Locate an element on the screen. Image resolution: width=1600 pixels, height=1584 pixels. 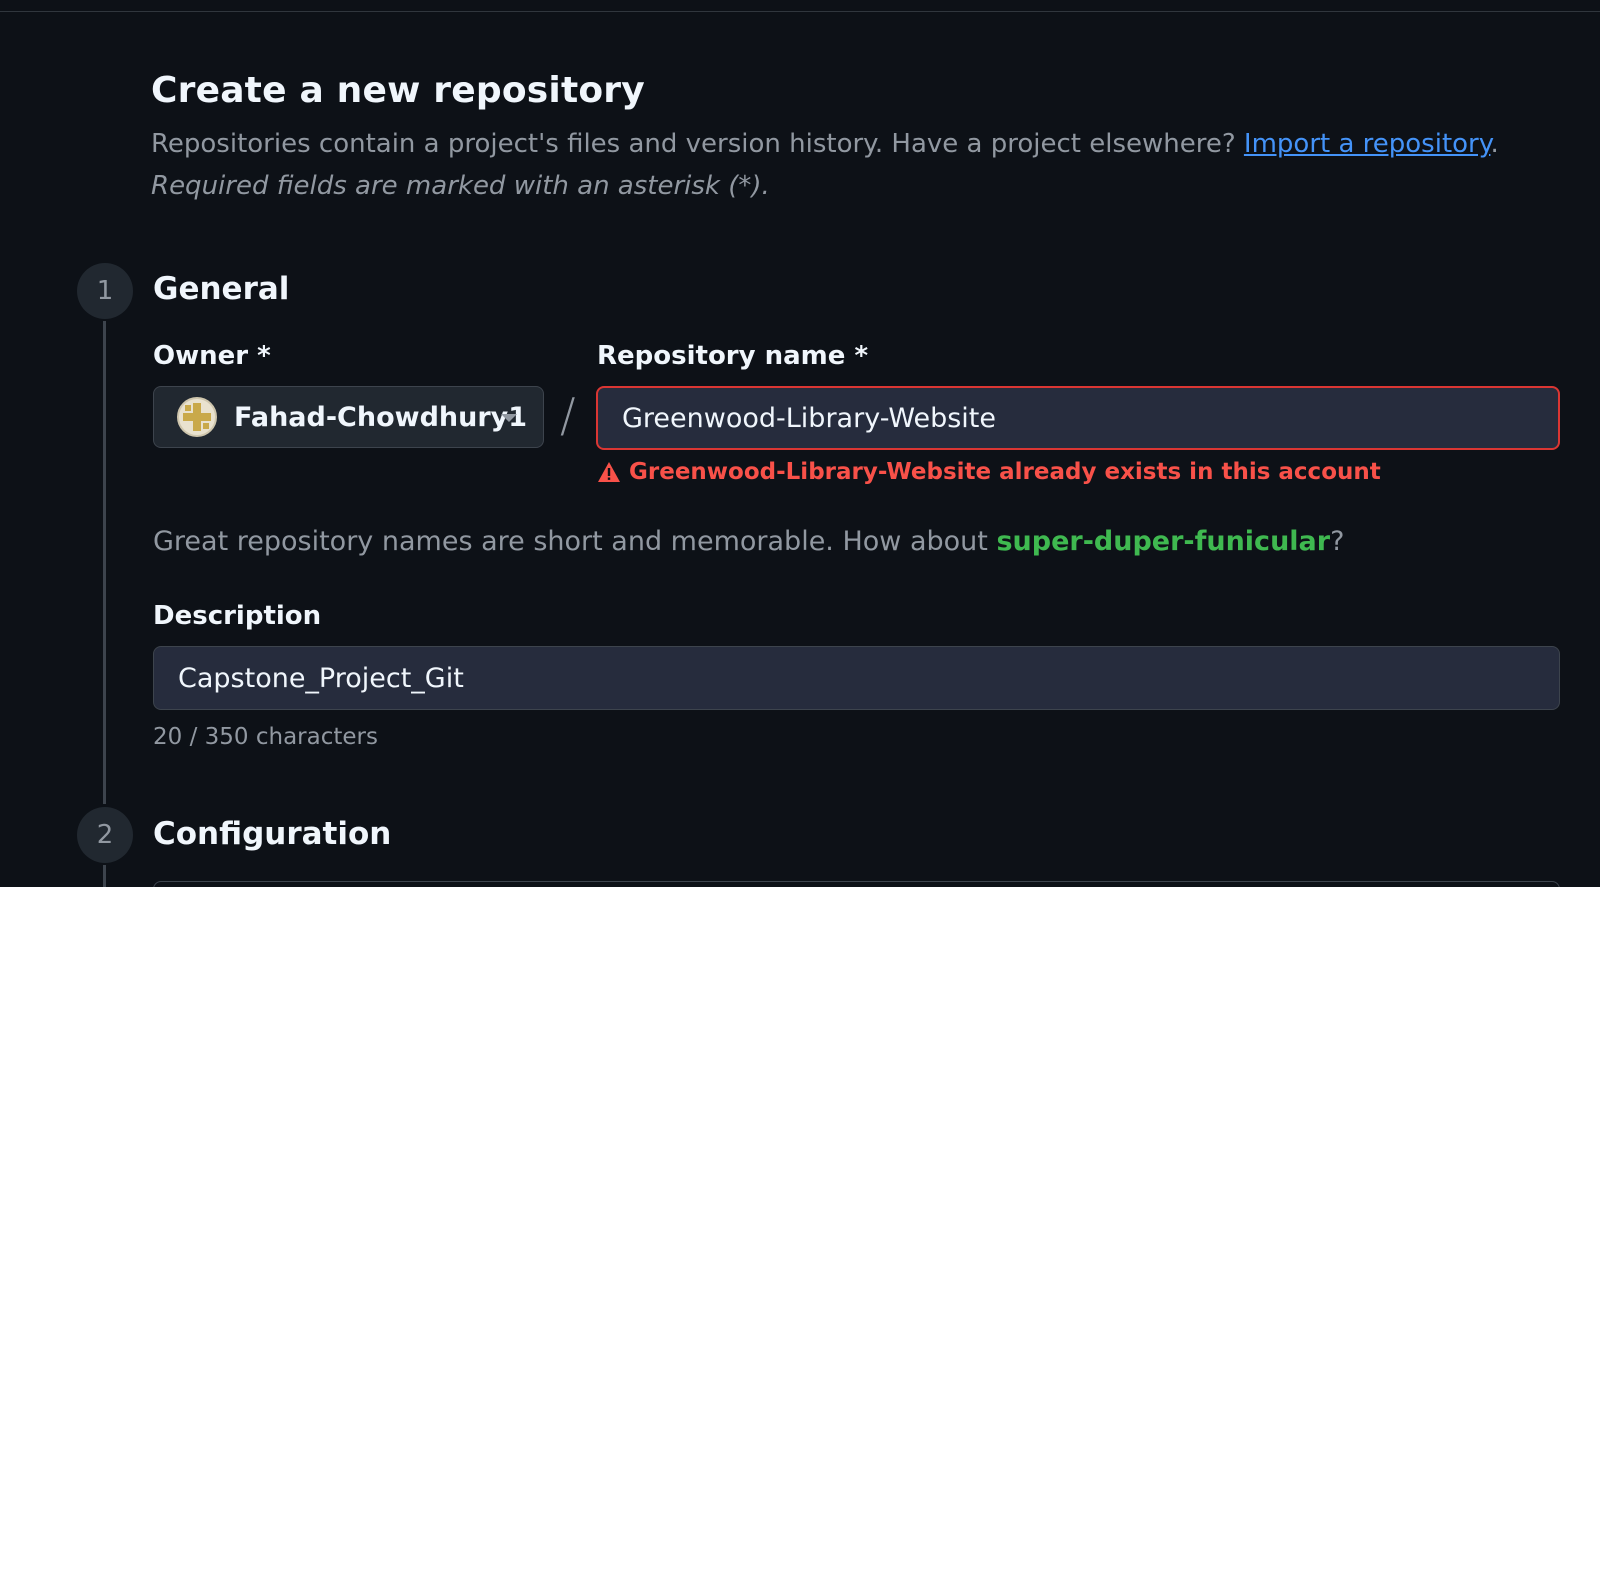
suggestion-suffix: ? is located at coordinates (1337, 541).